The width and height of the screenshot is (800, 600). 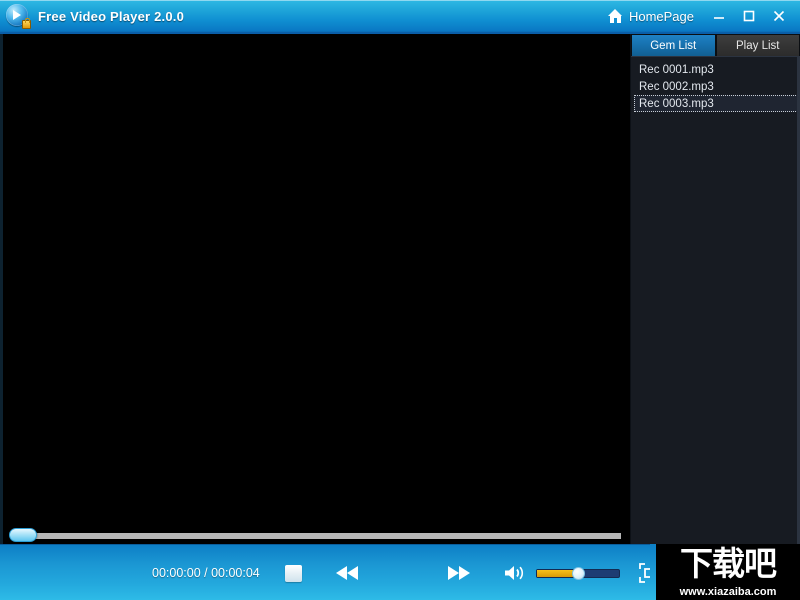 I want to click on homepage-label: HomePage, so click(x=661, y=16).